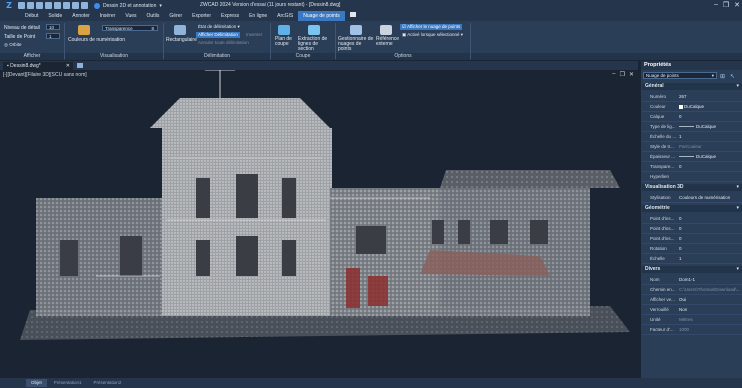 This screenshot has height=388, width=742. What do you see at coordinates (75, 5) in the screenshot?
I see `redo-icon` at bounding box center [75, 5].